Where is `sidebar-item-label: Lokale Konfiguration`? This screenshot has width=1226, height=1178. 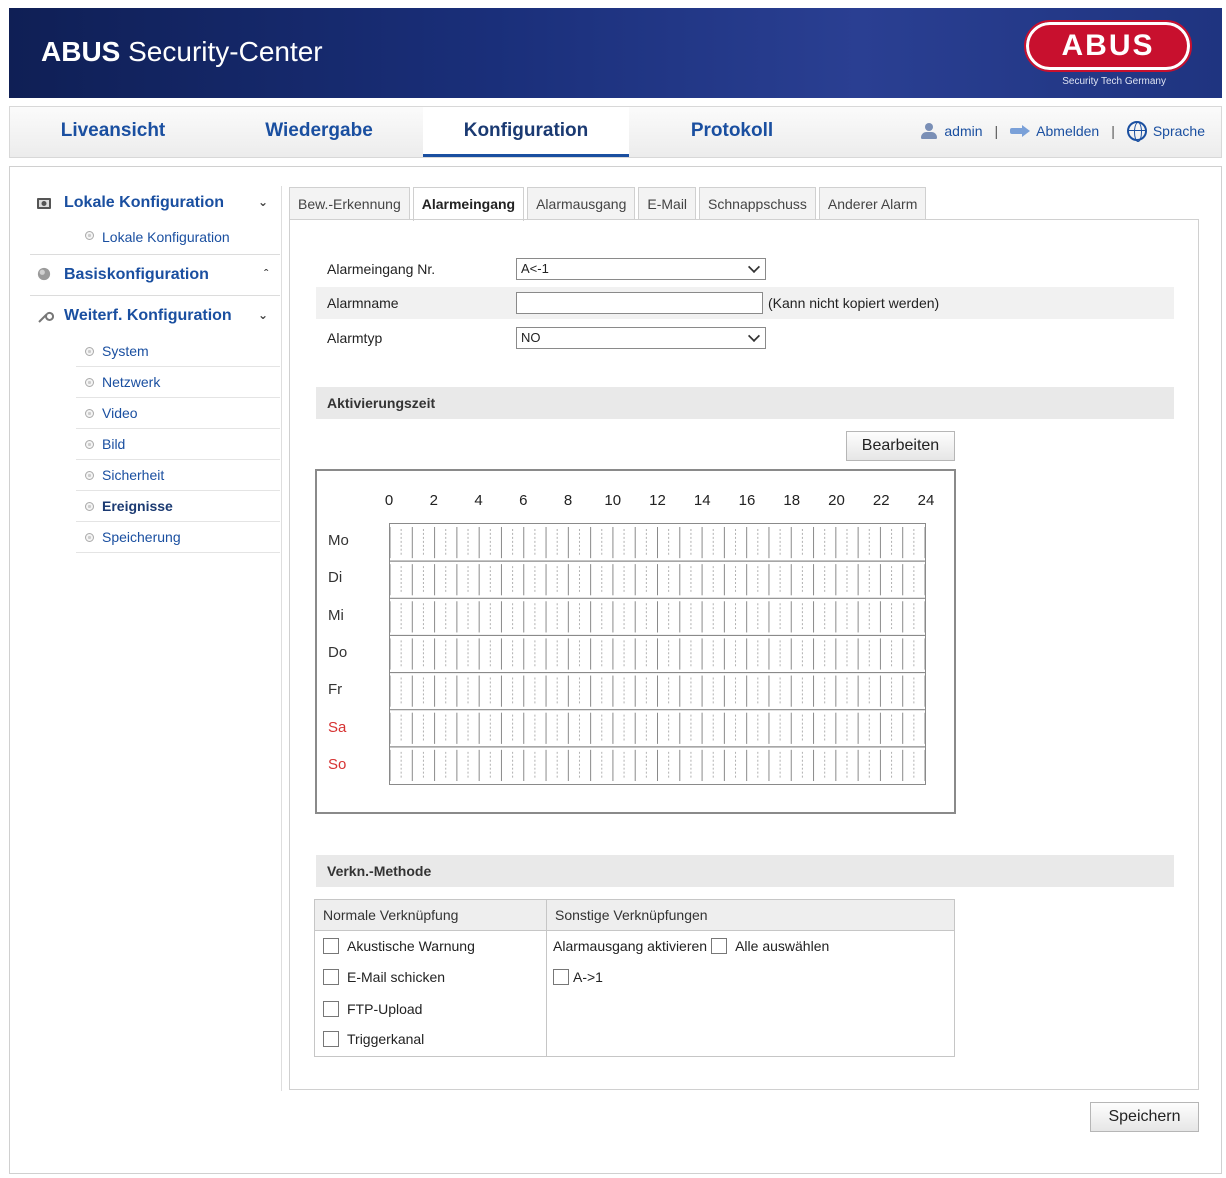
sidebar-item-label: Lokale Konfiguration is located at coordinates (166, 237).